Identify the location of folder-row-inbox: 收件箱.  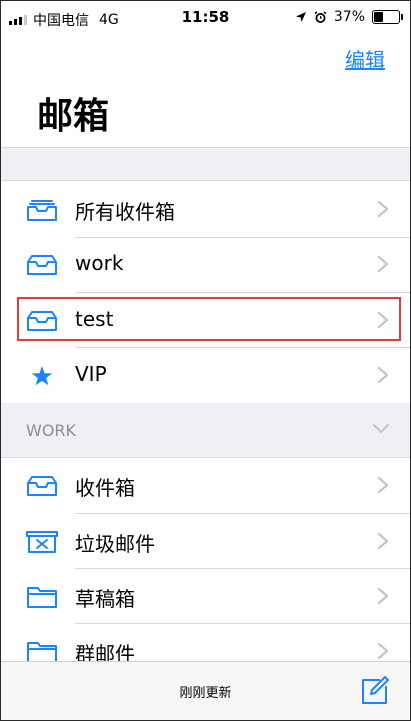
(205, 485).